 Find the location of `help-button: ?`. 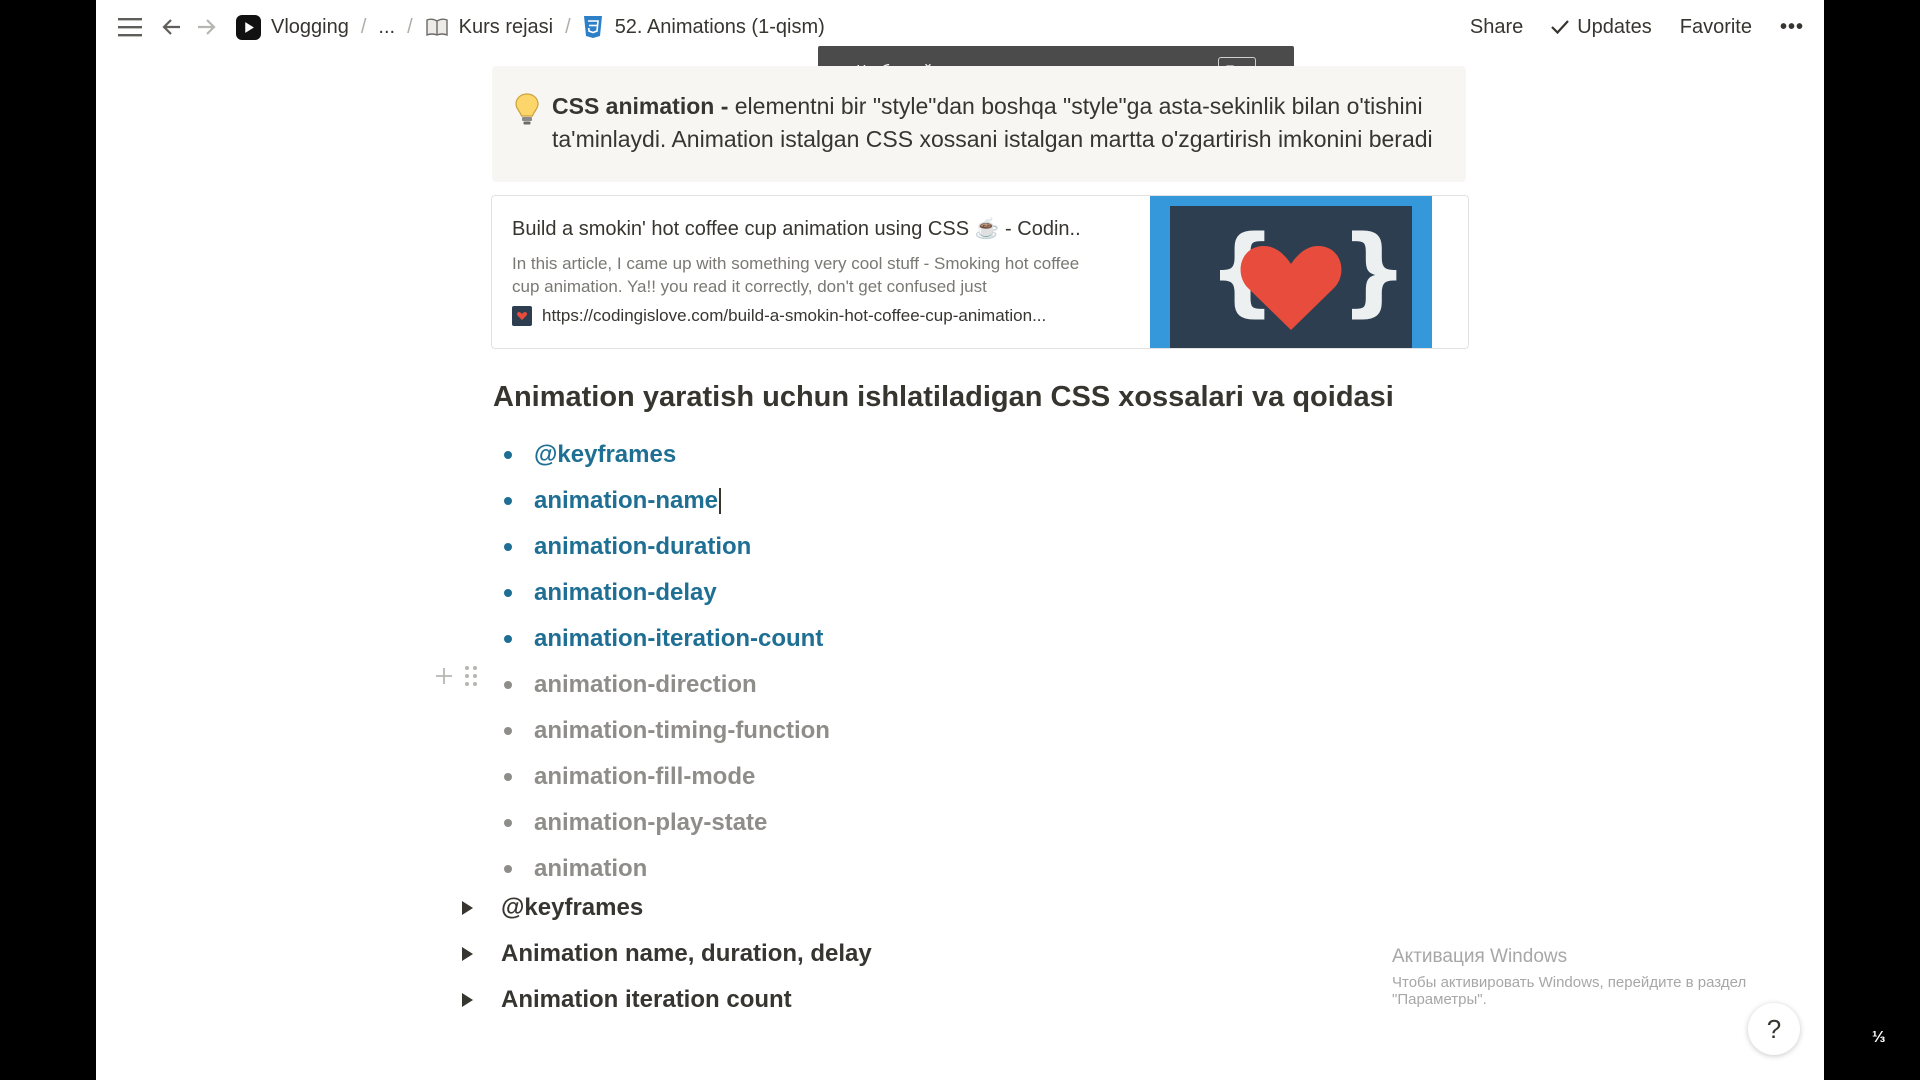

help-button: ? is located at coordinates (1774, 1029).